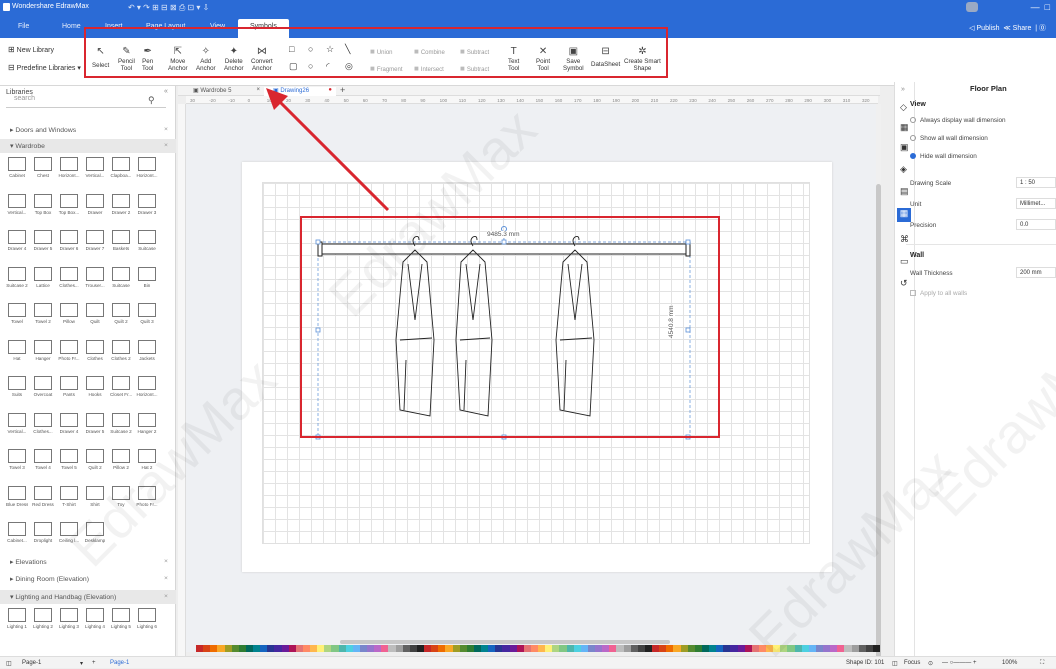 The width and height of the screenshot is (1056, 669). What do you see at coordinates (121, 240) in the screenshot?
I see `library-symbol: Baskets` at bounding box center [121, 240].